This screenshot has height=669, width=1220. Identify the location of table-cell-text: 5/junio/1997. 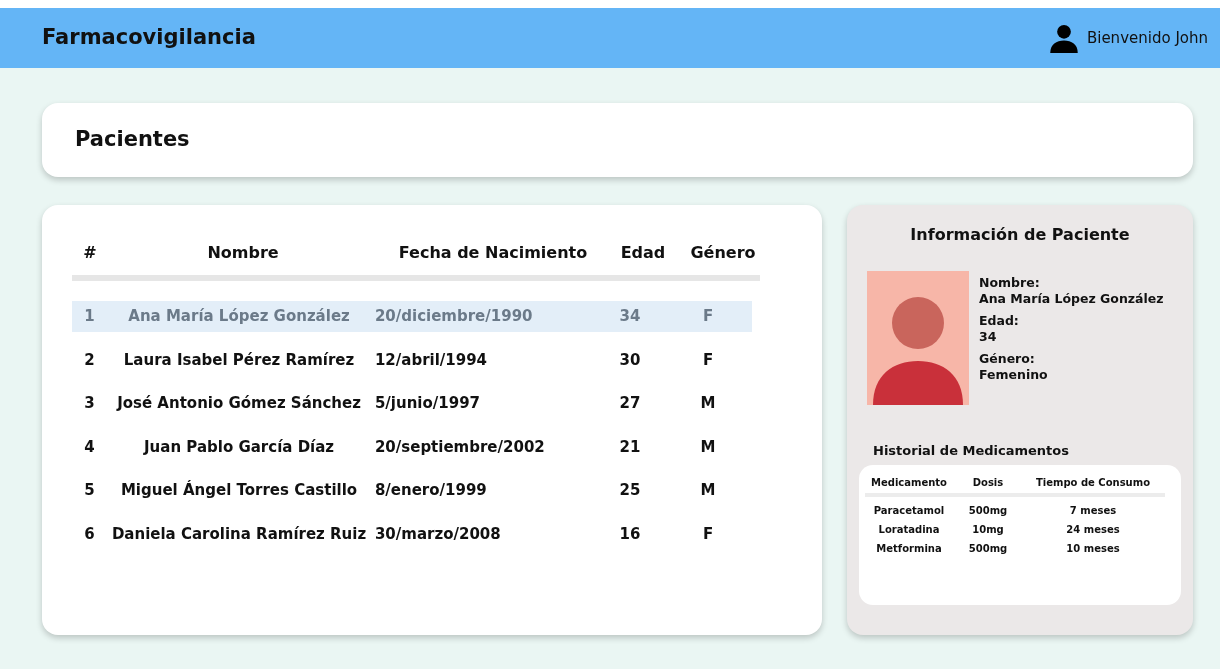
(427, 404).